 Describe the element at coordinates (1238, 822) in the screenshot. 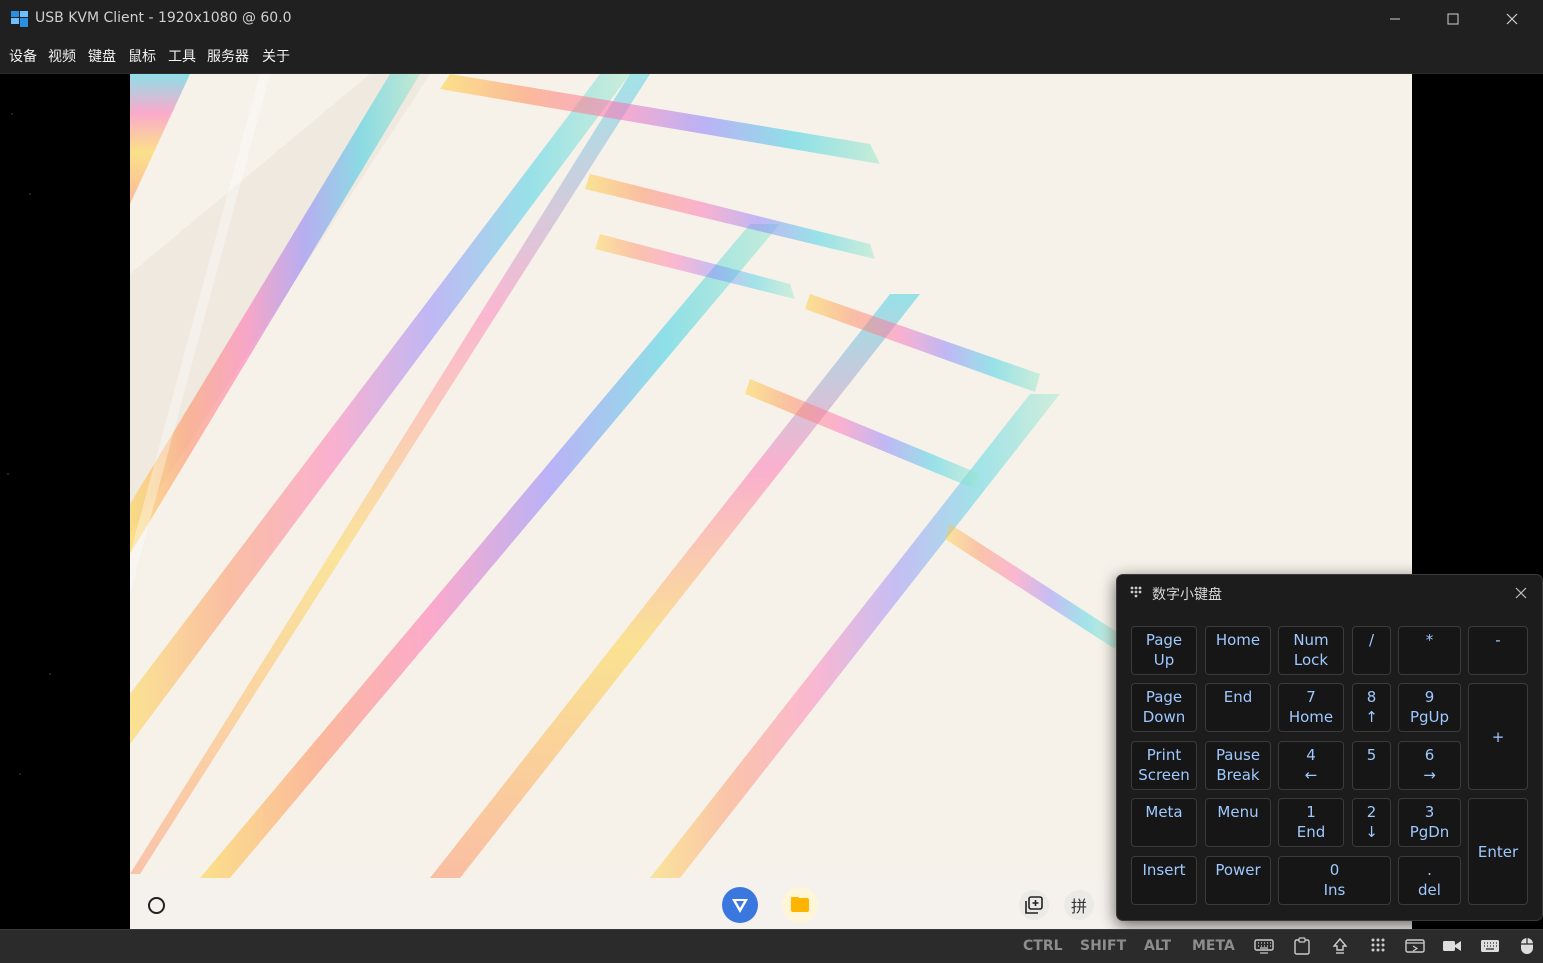

I see `key-menu: Menu` at that location.